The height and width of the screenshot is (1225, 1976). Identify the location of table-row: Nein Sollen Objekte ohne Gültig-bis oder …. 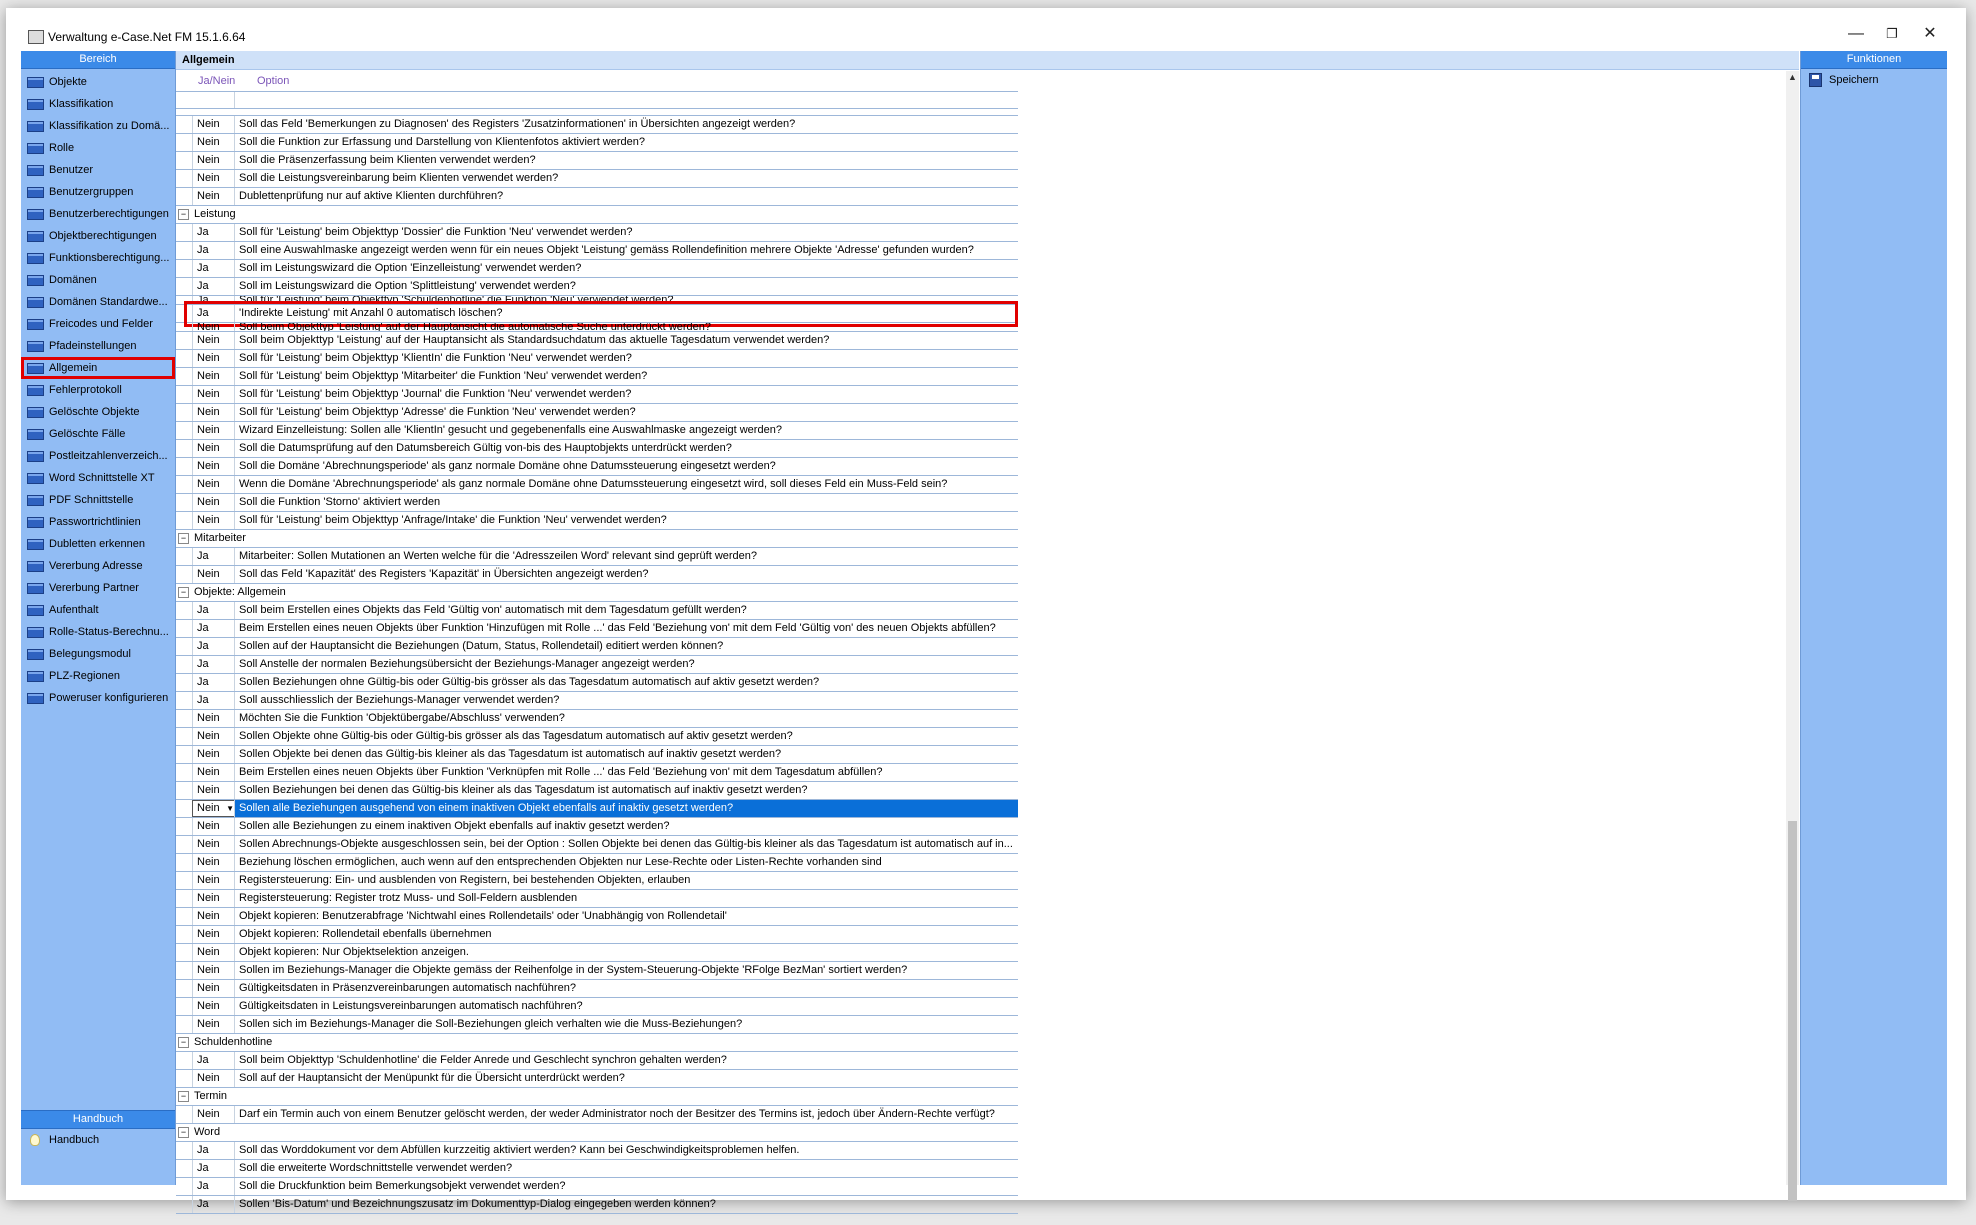
(597, 737).